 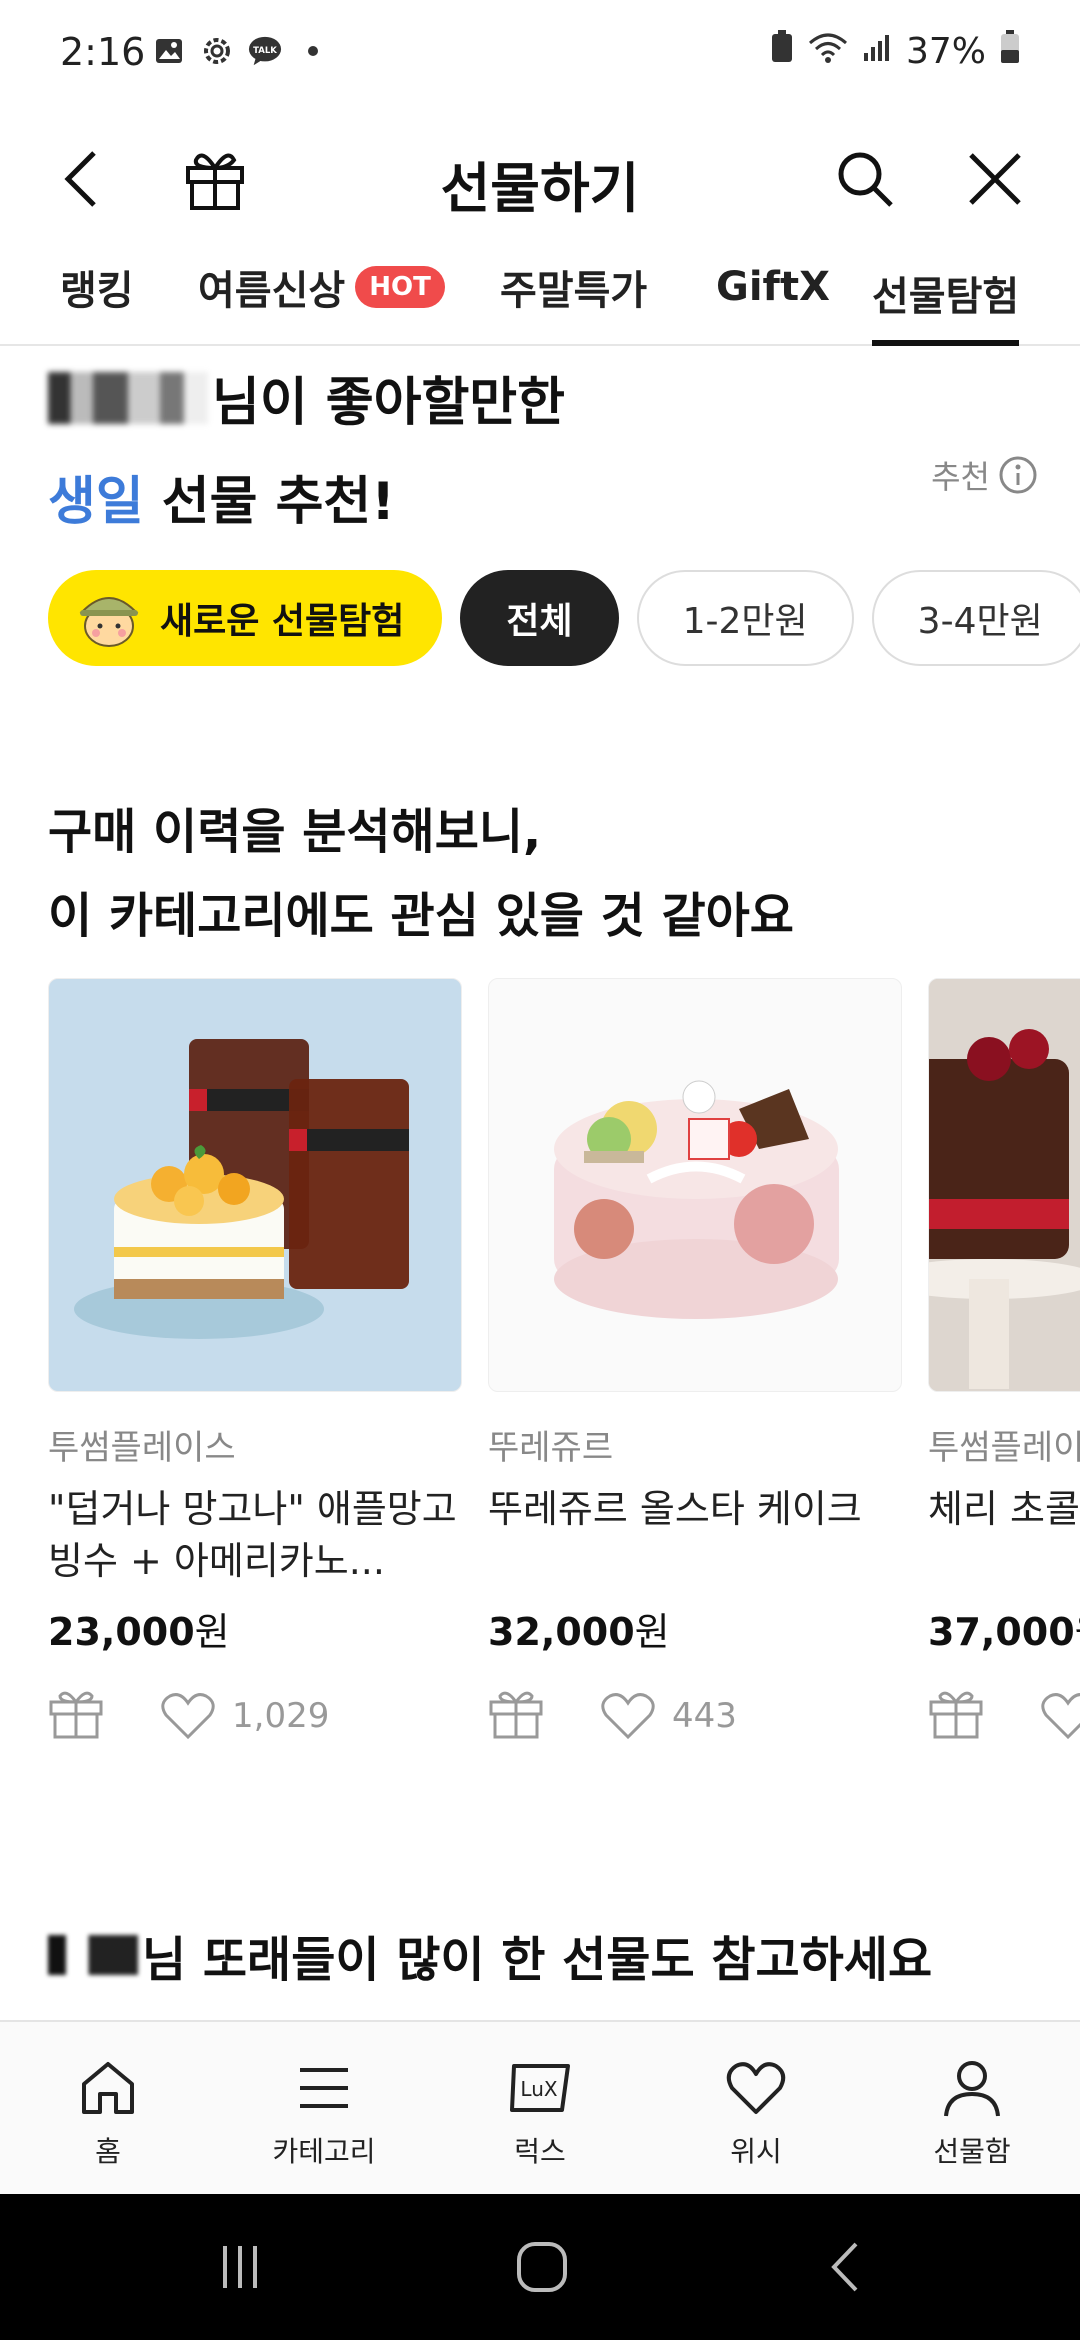 I want to click on category-tabs: 랭킹 여름신상 HOT 주말특가 GiftX 선물탐험, so click(x=540, y=288).